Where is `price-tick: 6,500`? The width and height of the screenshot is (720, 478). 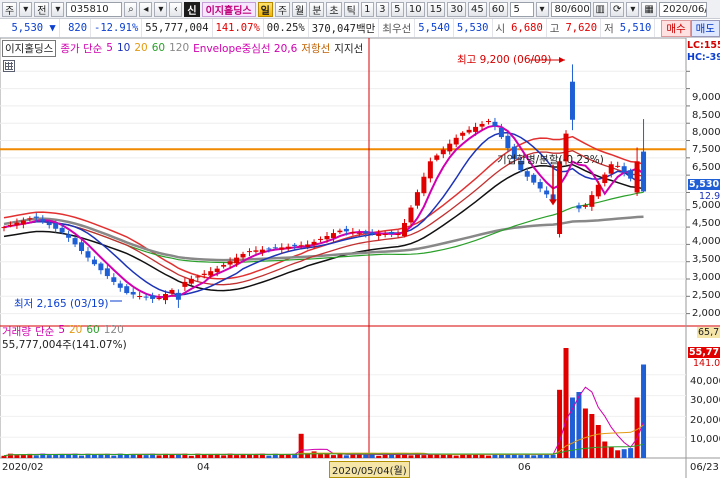 price-tick: 6,500 is located at coordinates (706, 167).